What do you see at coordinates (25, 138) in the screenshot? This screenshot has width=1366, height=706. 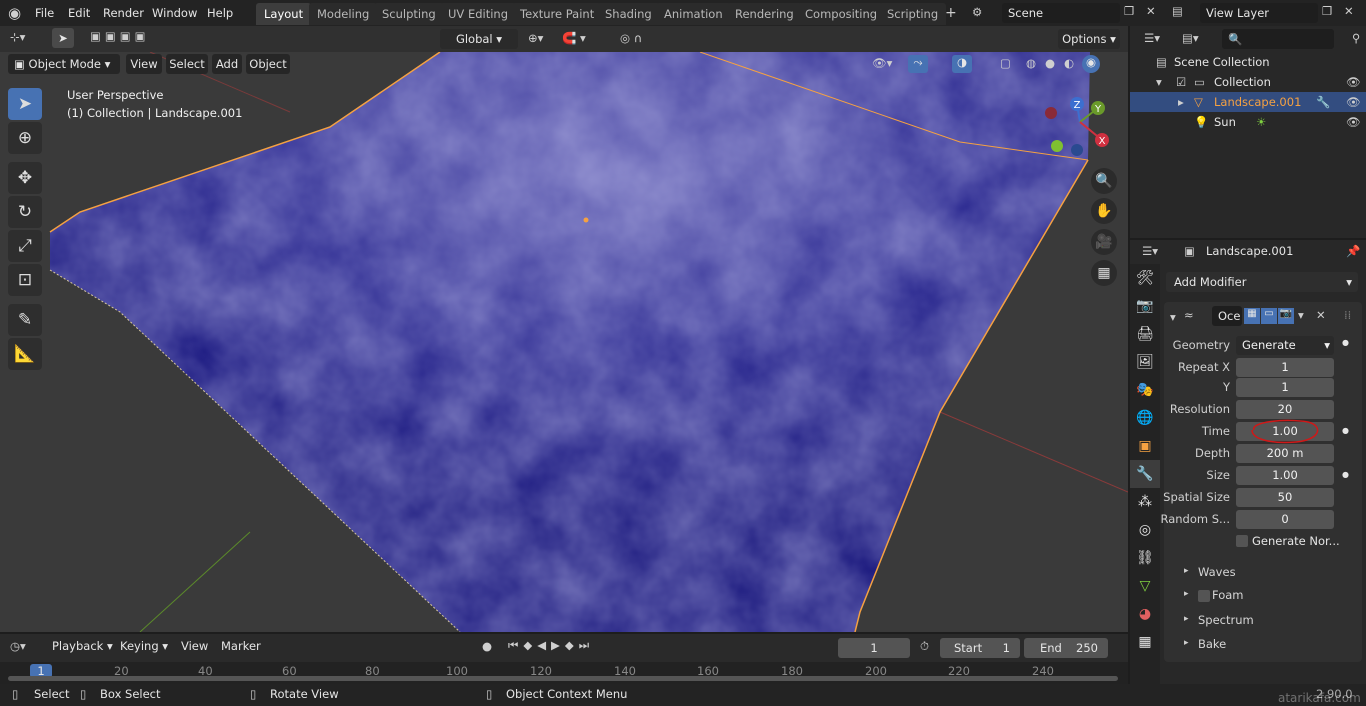 I see `cursor-tool-icon: ⊕` at bounding box center [25, 138].